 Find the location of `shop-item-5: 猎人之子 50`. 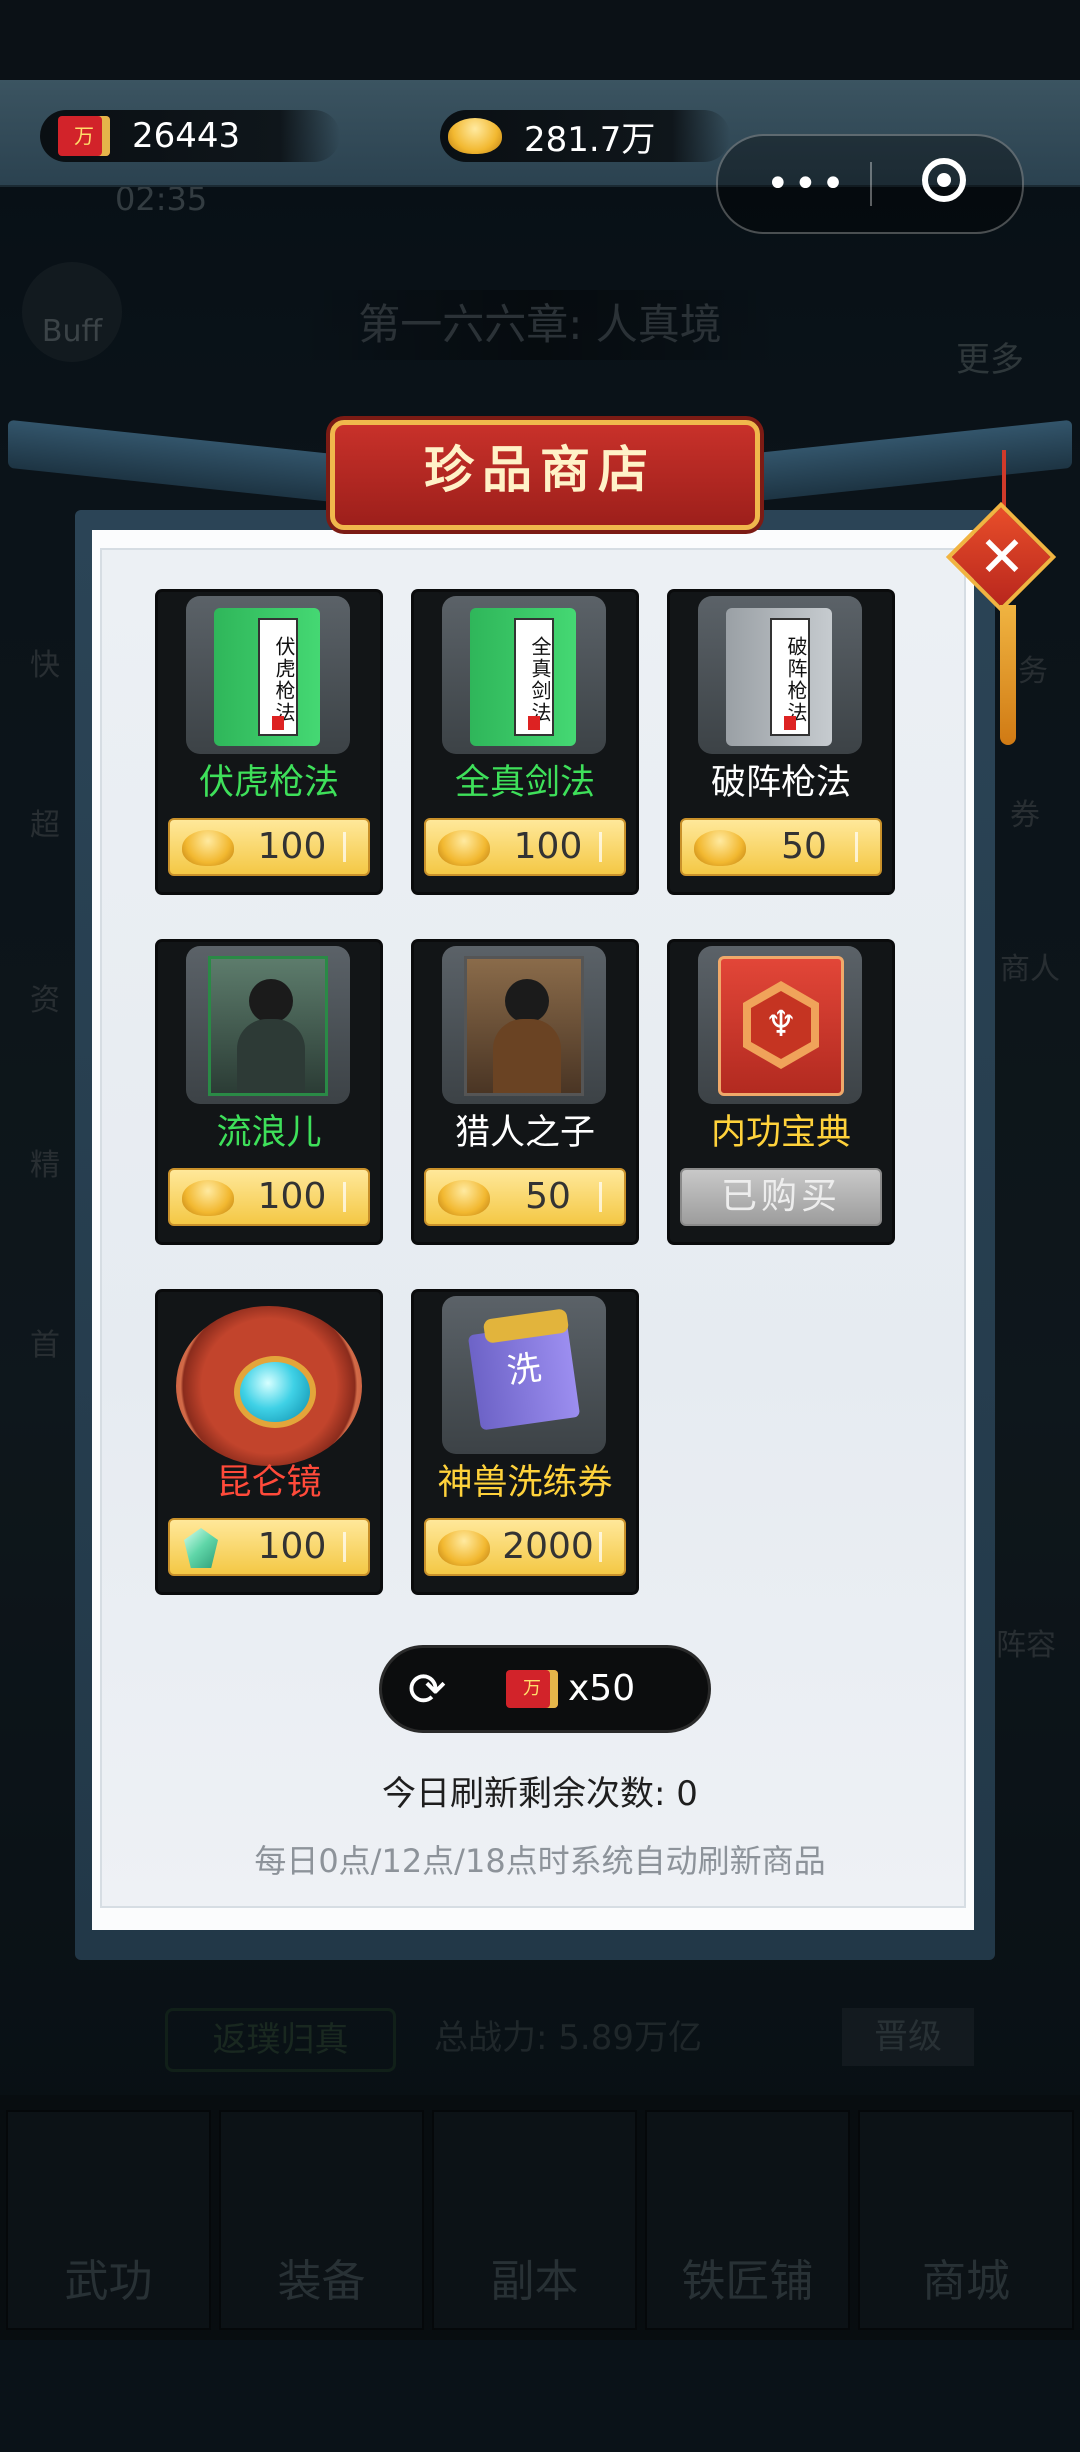

shop-item-5: 猎人之子 50 is located at coordinates (525, 1092).